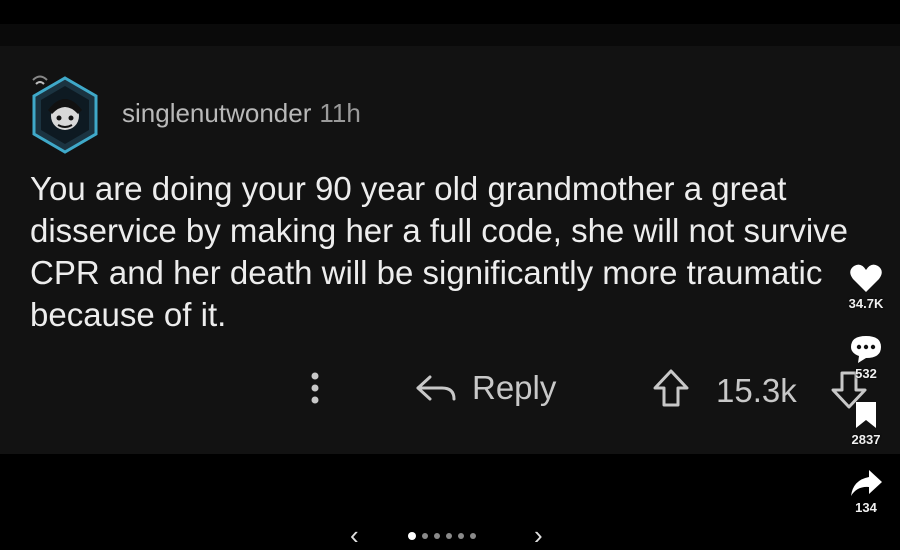 The image size is (900, 550). What do you see at coordinates (866, 373) in the screenshot?
I see `comment-count: 532` at bounding box center [866, 373].